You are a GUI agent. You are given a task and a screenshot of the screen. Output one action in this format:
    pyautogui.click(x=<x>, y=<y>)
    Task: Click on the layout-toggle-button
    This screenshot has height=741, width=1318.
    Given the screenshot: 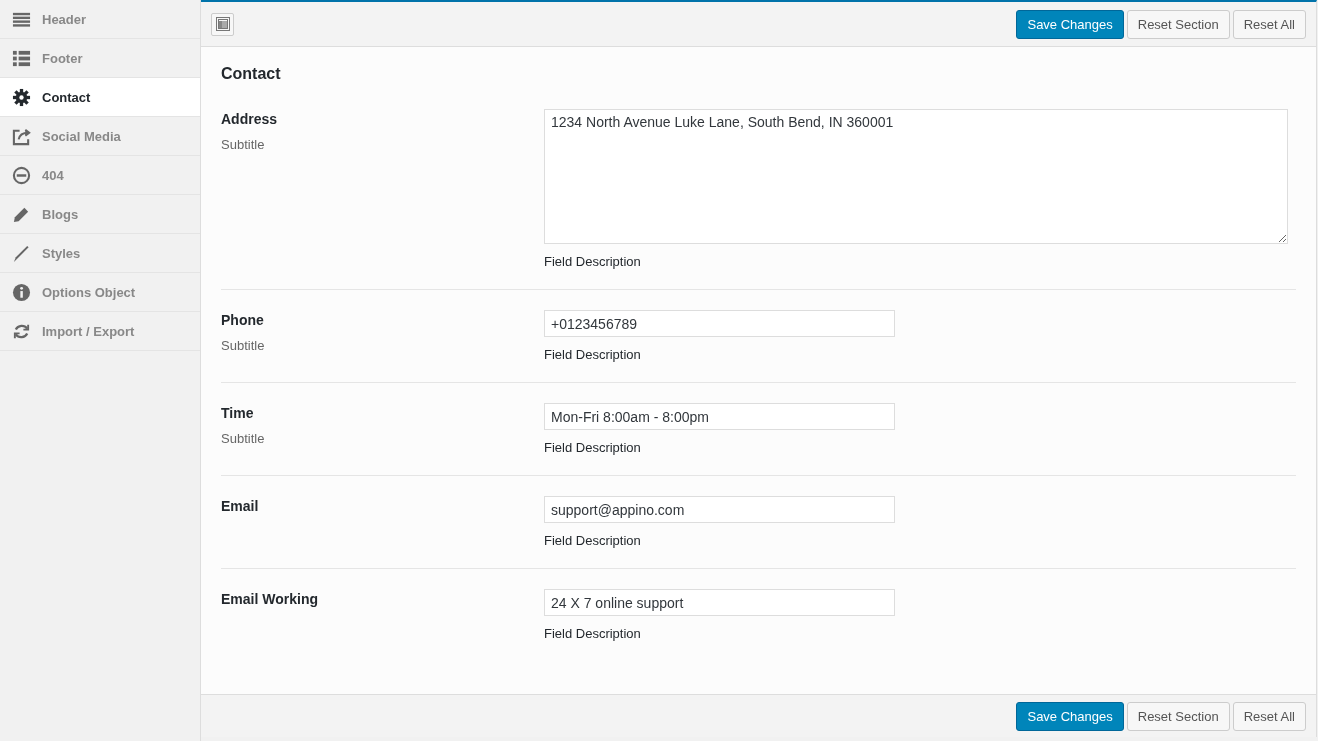 What is the action you would take?
    pyautogui.click(x=222, y=24)
    